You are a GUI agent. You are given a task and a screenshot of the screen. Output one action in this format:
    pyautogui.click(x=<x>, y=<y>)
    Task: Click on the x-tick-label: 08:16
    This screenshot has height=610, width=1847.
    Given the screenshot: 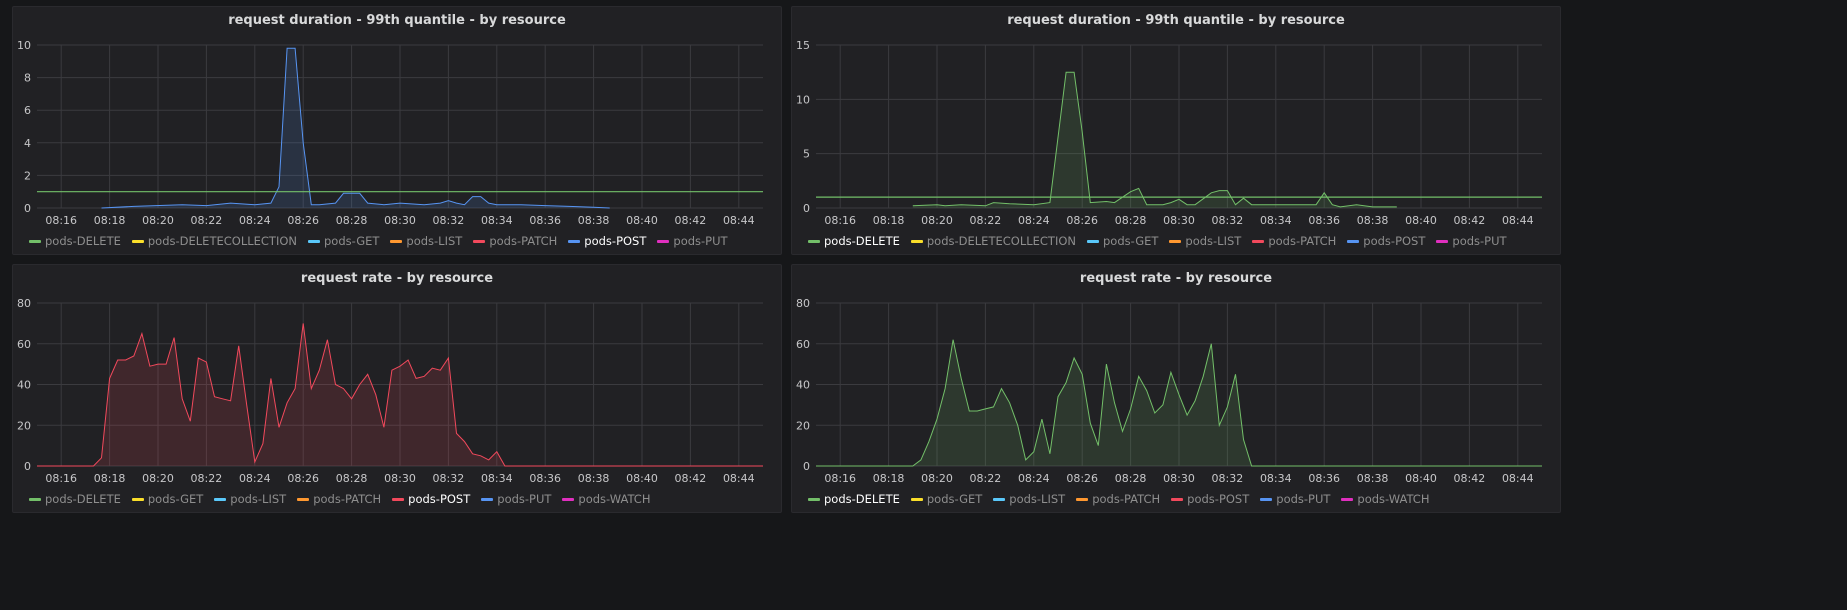 What is the action you would take?
    pyautogui.click(x=61, y=220)
    